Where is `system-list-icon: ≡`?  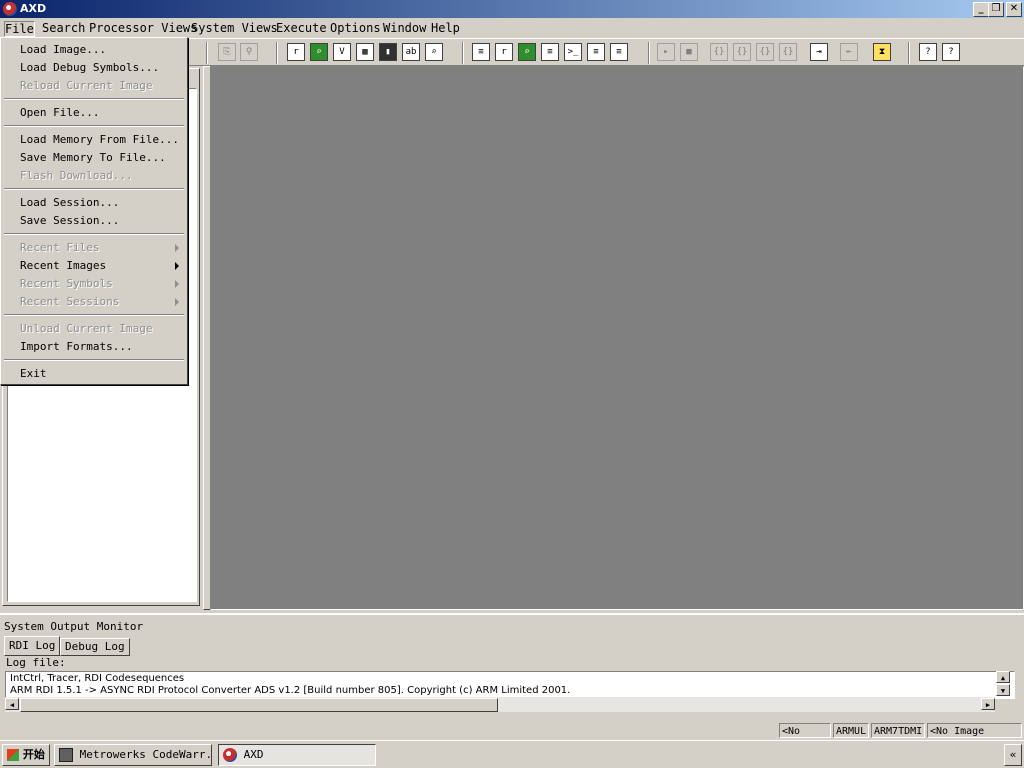
system-list-icon: ≡ is located at coordinates (550, 52).